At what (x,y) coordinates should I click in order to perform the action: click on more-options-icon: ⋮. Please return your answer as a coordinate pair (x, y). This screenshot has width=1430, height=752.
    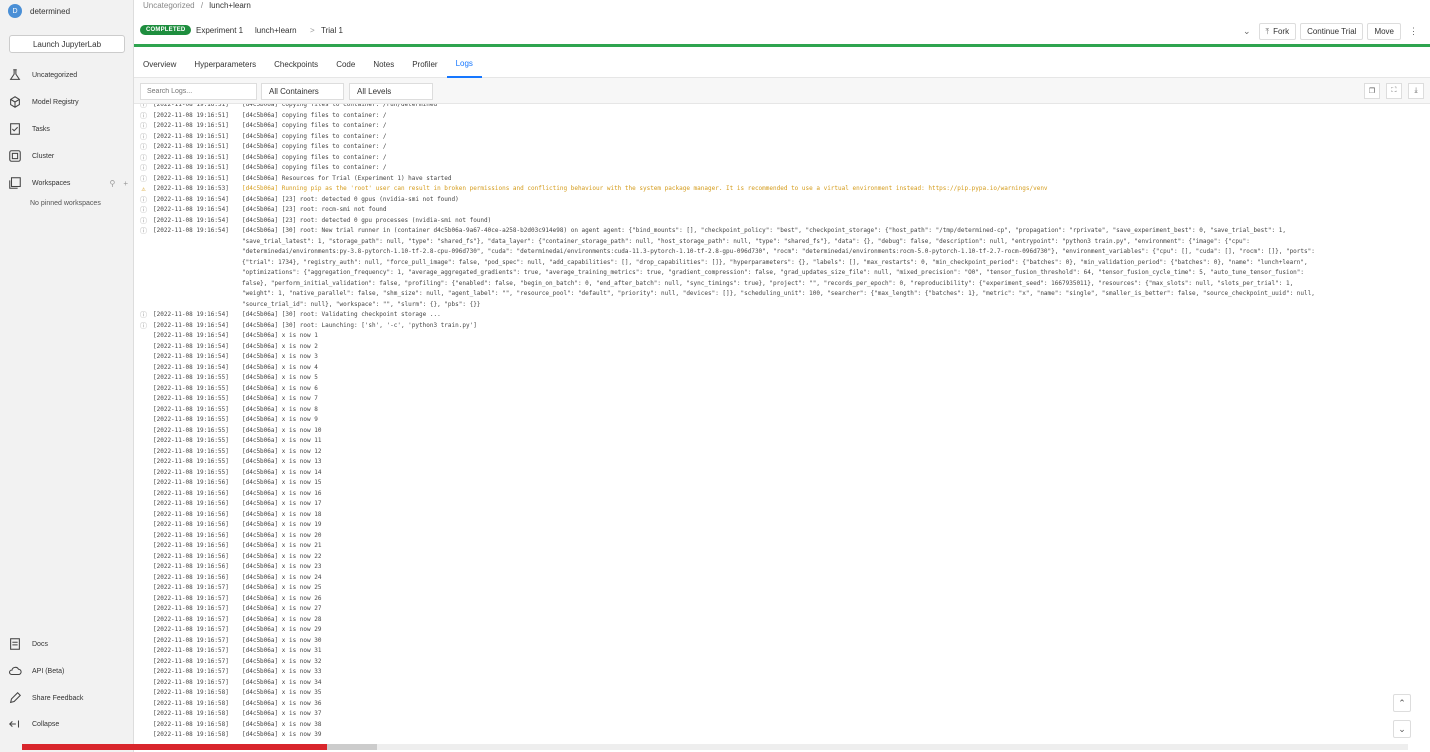
    Looking at the image, I should click on (1413, 31).